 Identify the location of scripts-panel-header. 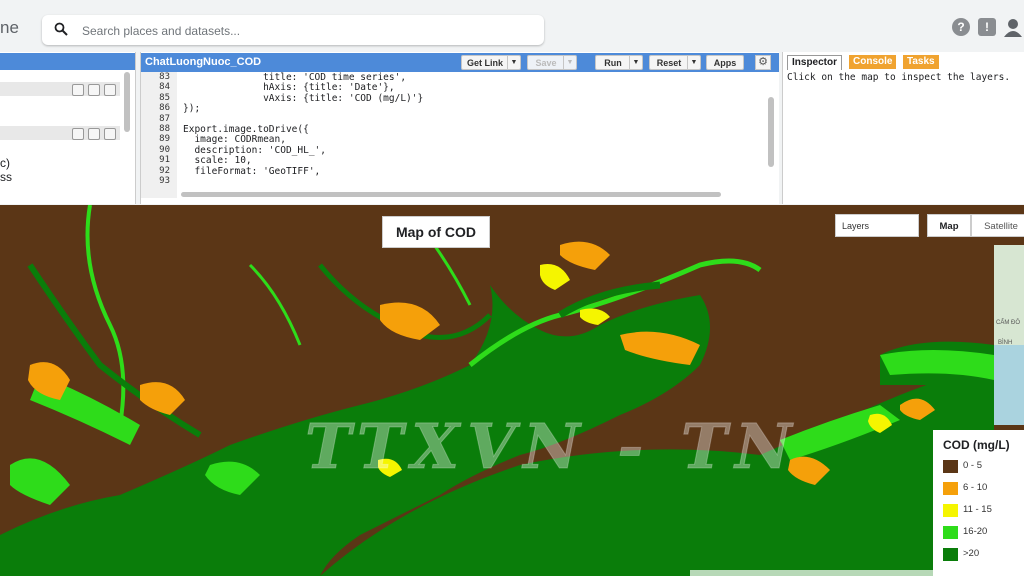
(67, 61).